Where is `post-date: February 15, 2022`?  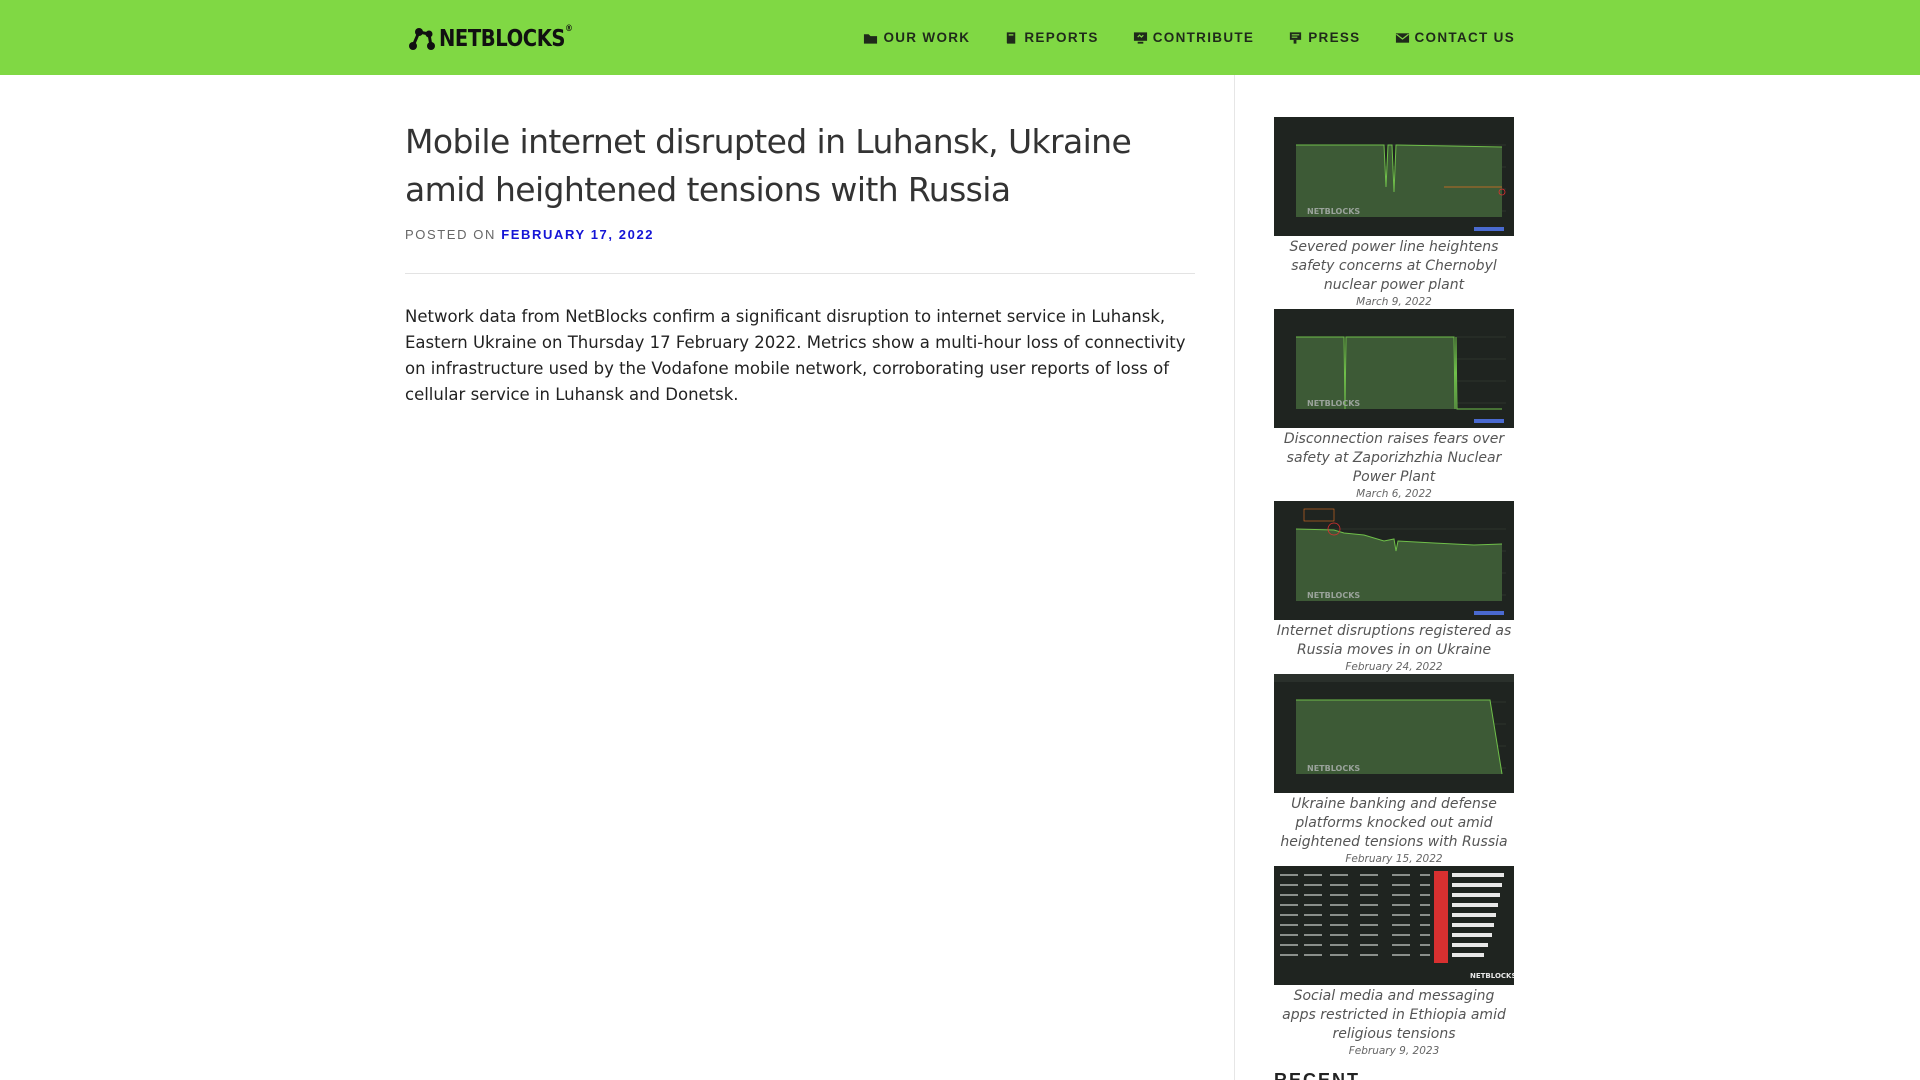
post-date: February 15, 2022 is located at coordinates (1394, 859).